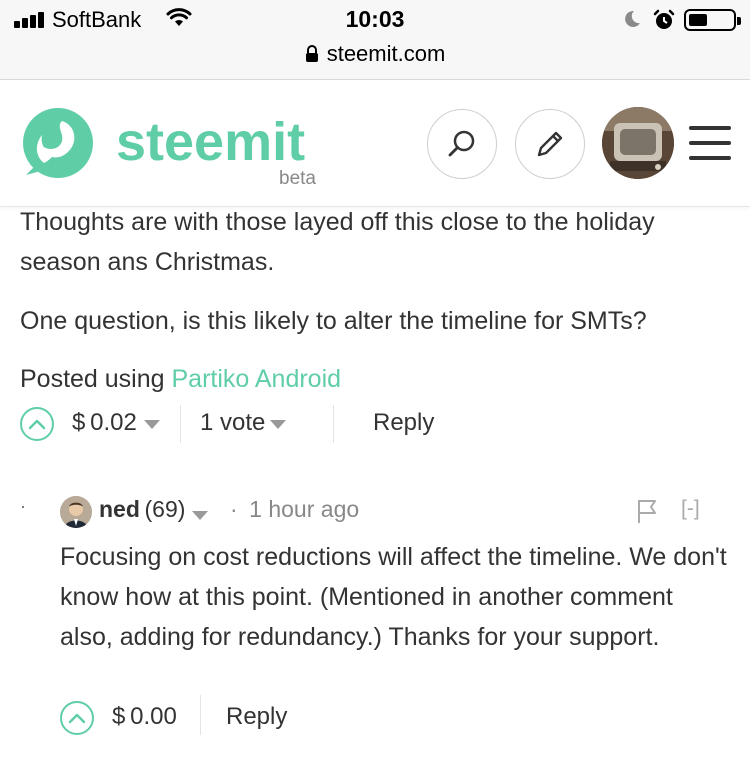  I want to click on submit-post-button, so click(550, 144).